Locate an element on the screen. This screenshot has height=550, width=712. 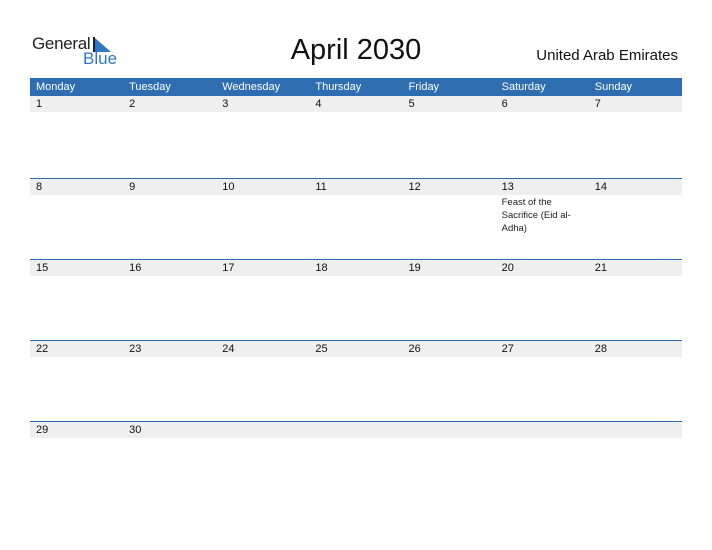
day-event: Feast of the Sacrifice (Eid al-Adha) is located at coordinates (536, 215).